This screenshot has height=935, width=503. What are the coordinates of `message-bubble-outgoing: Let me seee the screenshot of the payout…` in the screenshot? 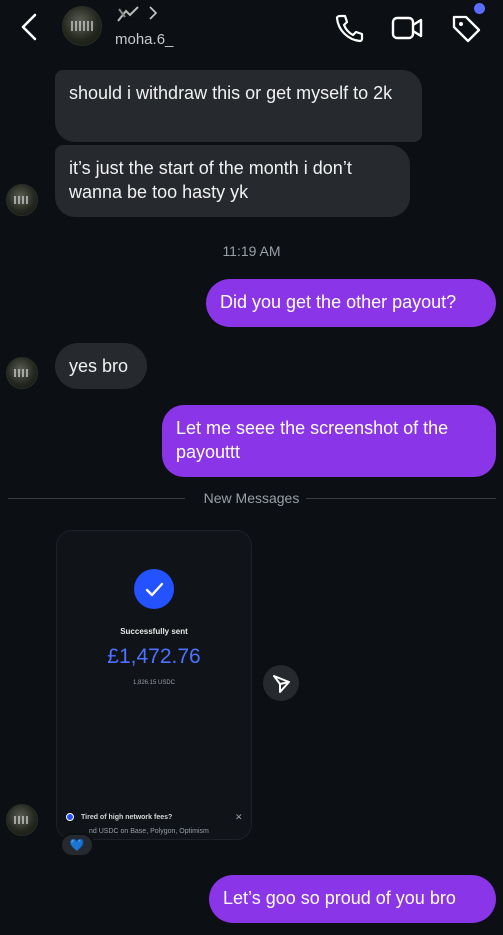 It's located at (329, 441).